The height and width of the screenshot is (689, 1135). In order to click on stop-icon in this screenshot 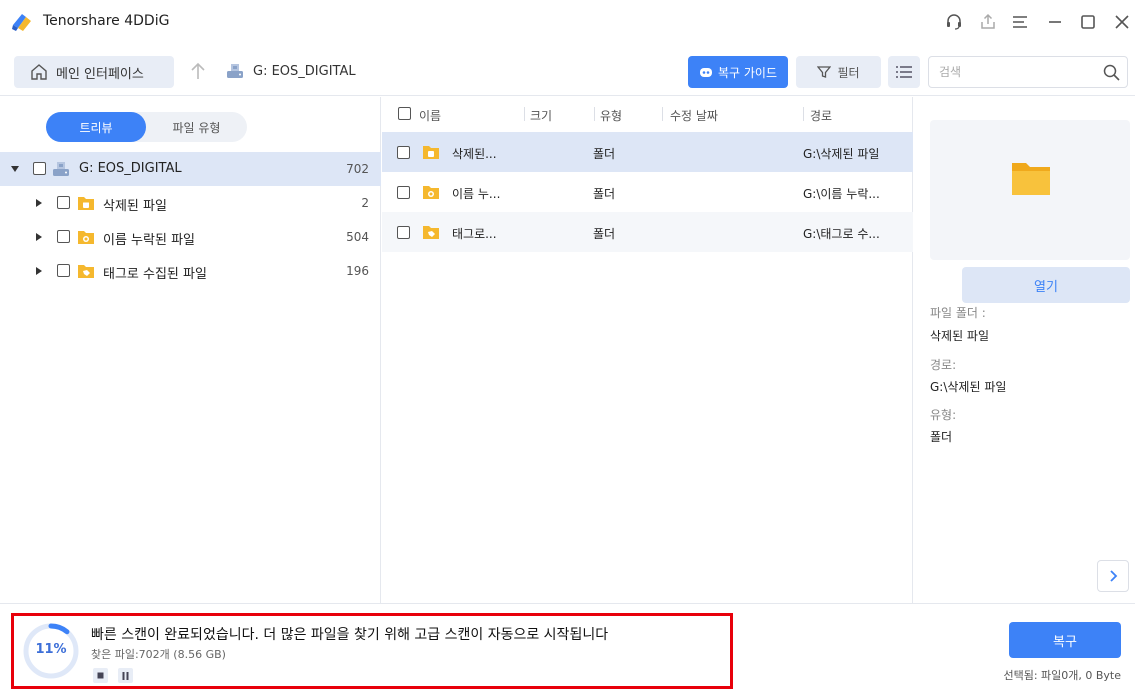, I will do `click(100, 675)`.